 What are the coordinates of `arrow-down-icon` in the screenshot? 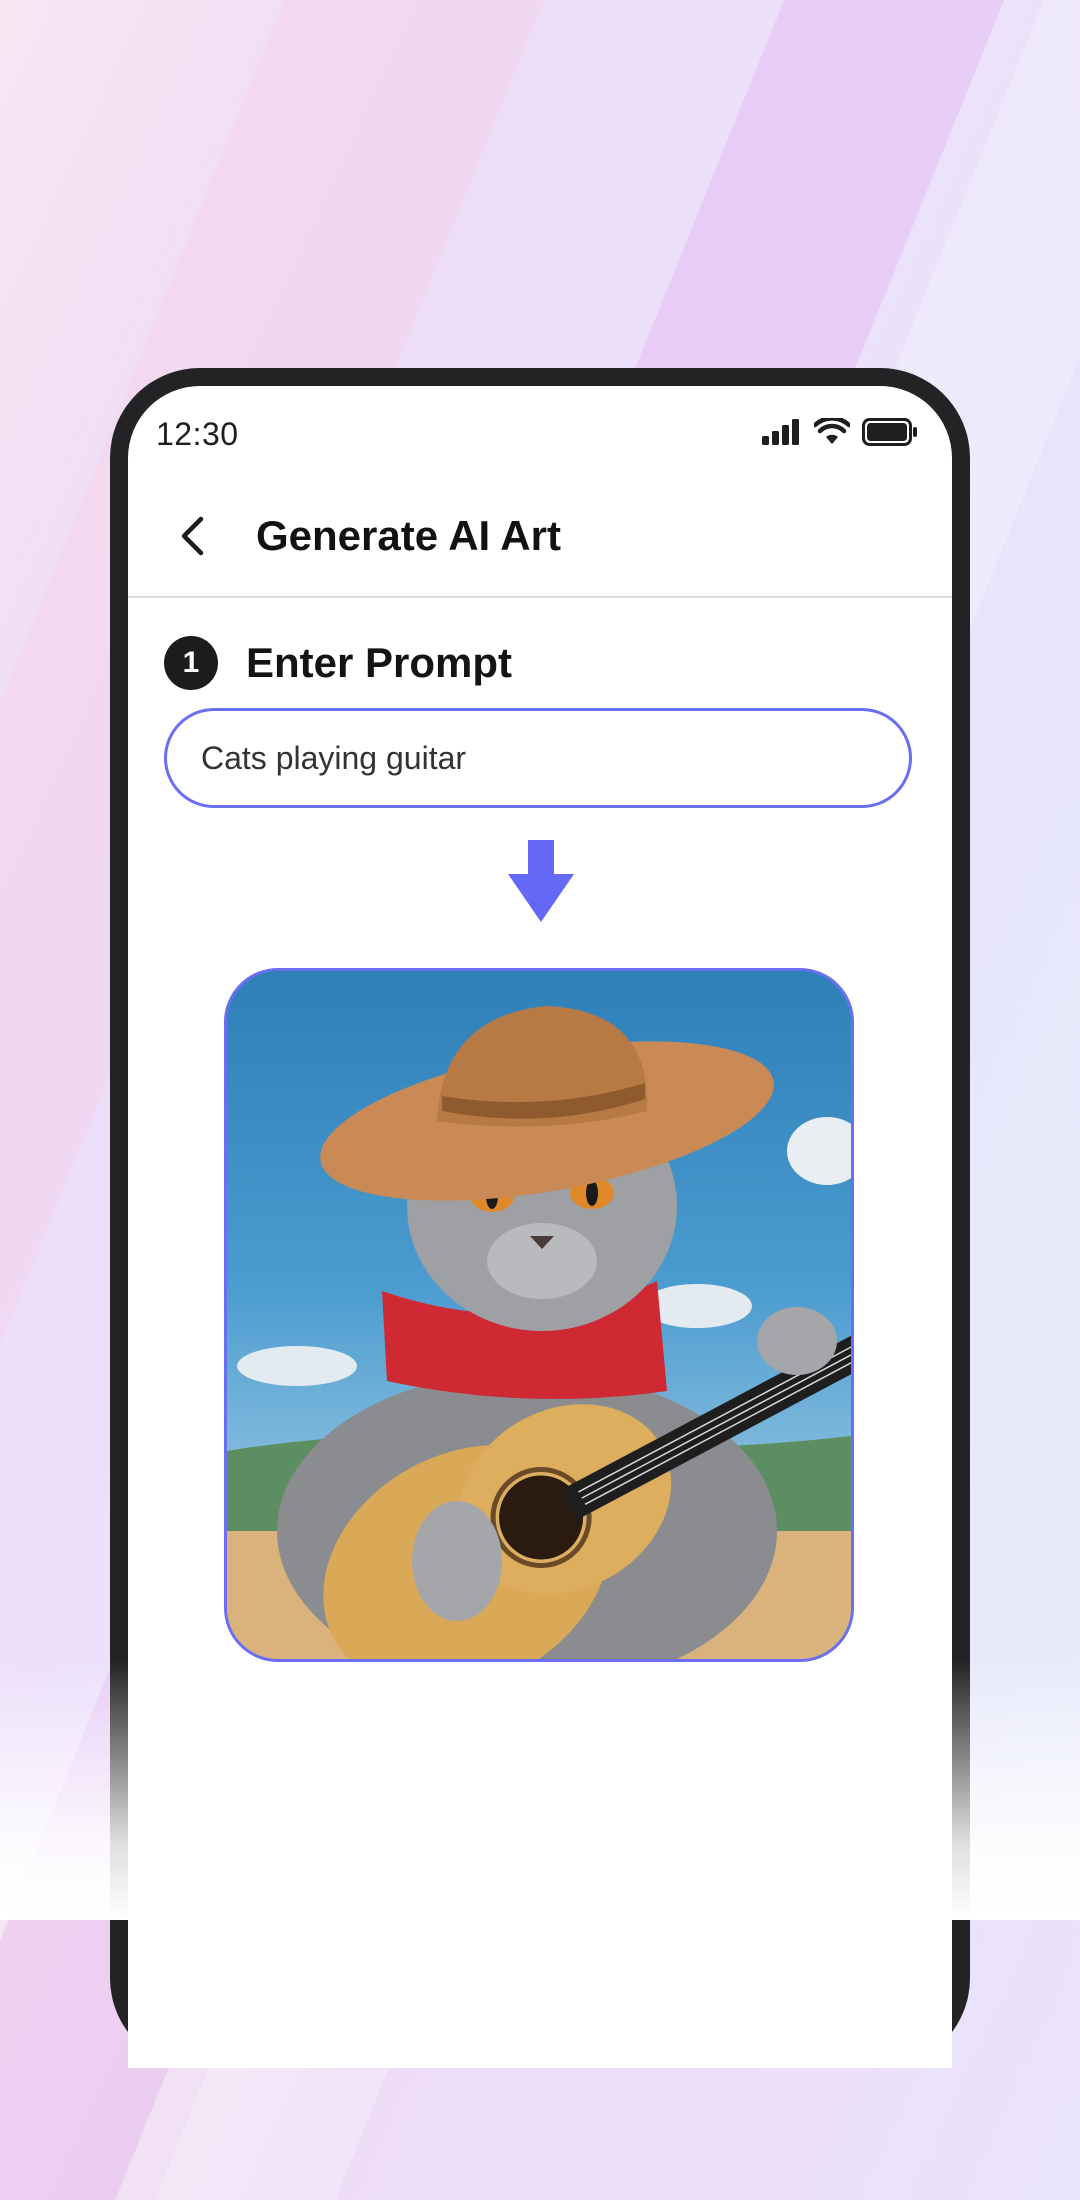 It's located at (541, 881).